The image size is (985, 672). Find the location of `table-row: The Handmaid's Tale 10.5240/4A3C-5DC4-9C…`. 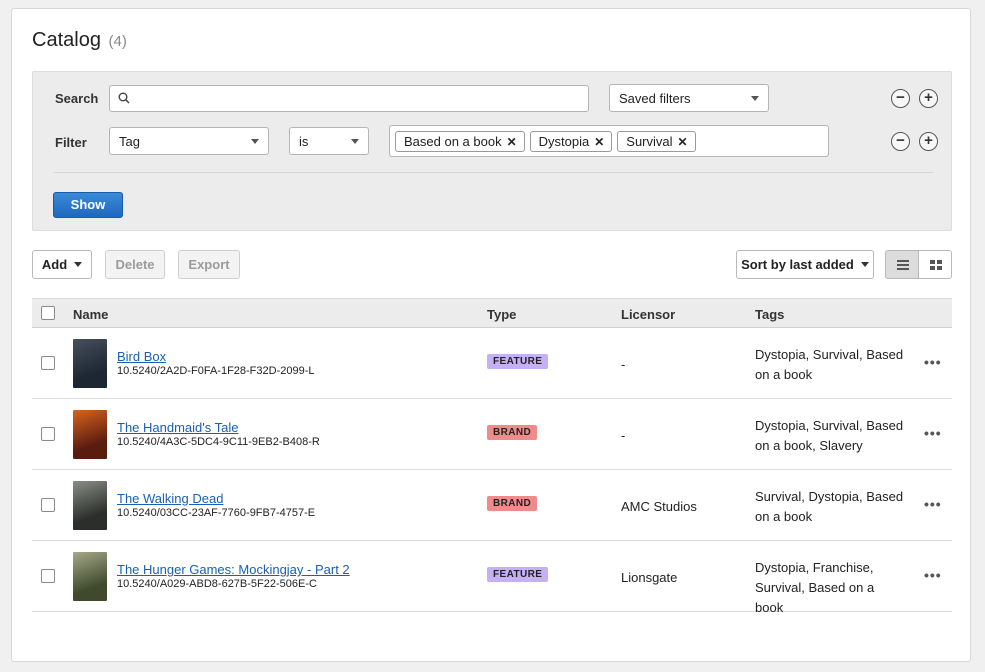

table-row: The Handmaid's Tale 10.5240/4A3C-5DC4-9C… is located at coordinates (492, 434).